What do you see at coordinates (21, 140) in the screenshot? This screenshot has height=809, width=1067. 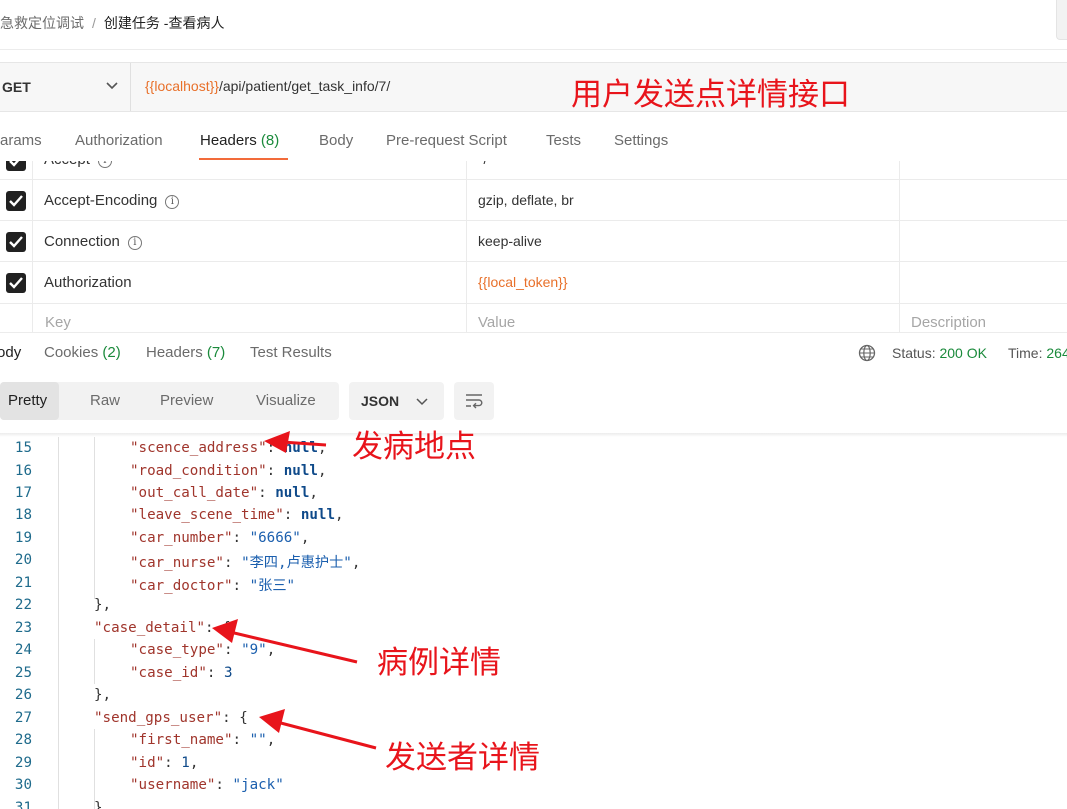 I see `tab-params: Params` at bounding box center [21, 140].